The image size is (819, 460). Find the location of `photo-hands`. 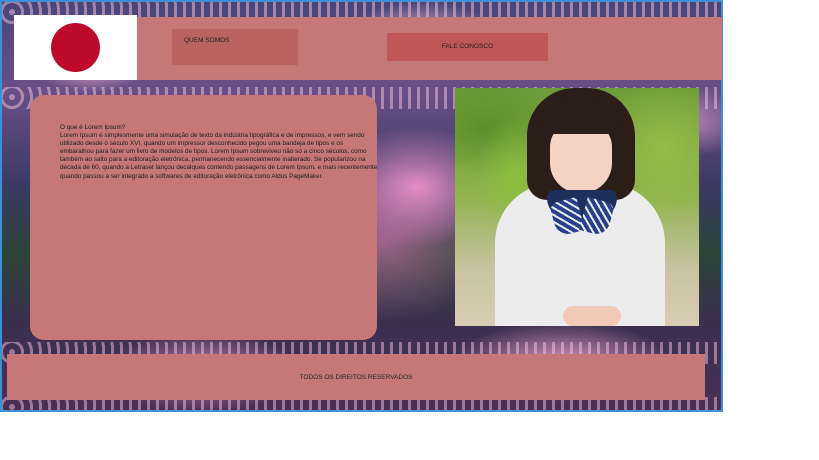

photo-hands is located at coordinates (592, 316).